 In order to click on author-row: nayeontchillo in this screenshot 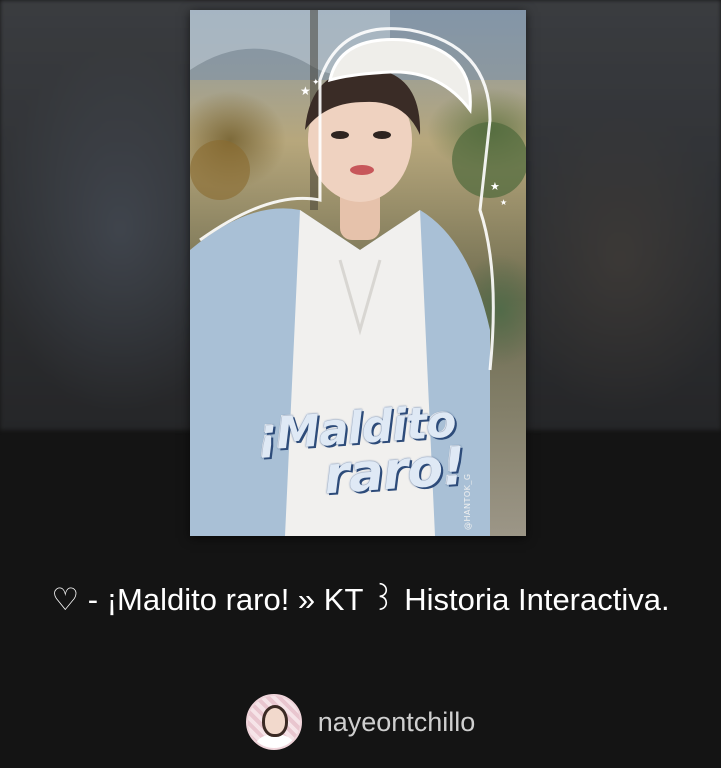, I will do `click(360, 722)`.